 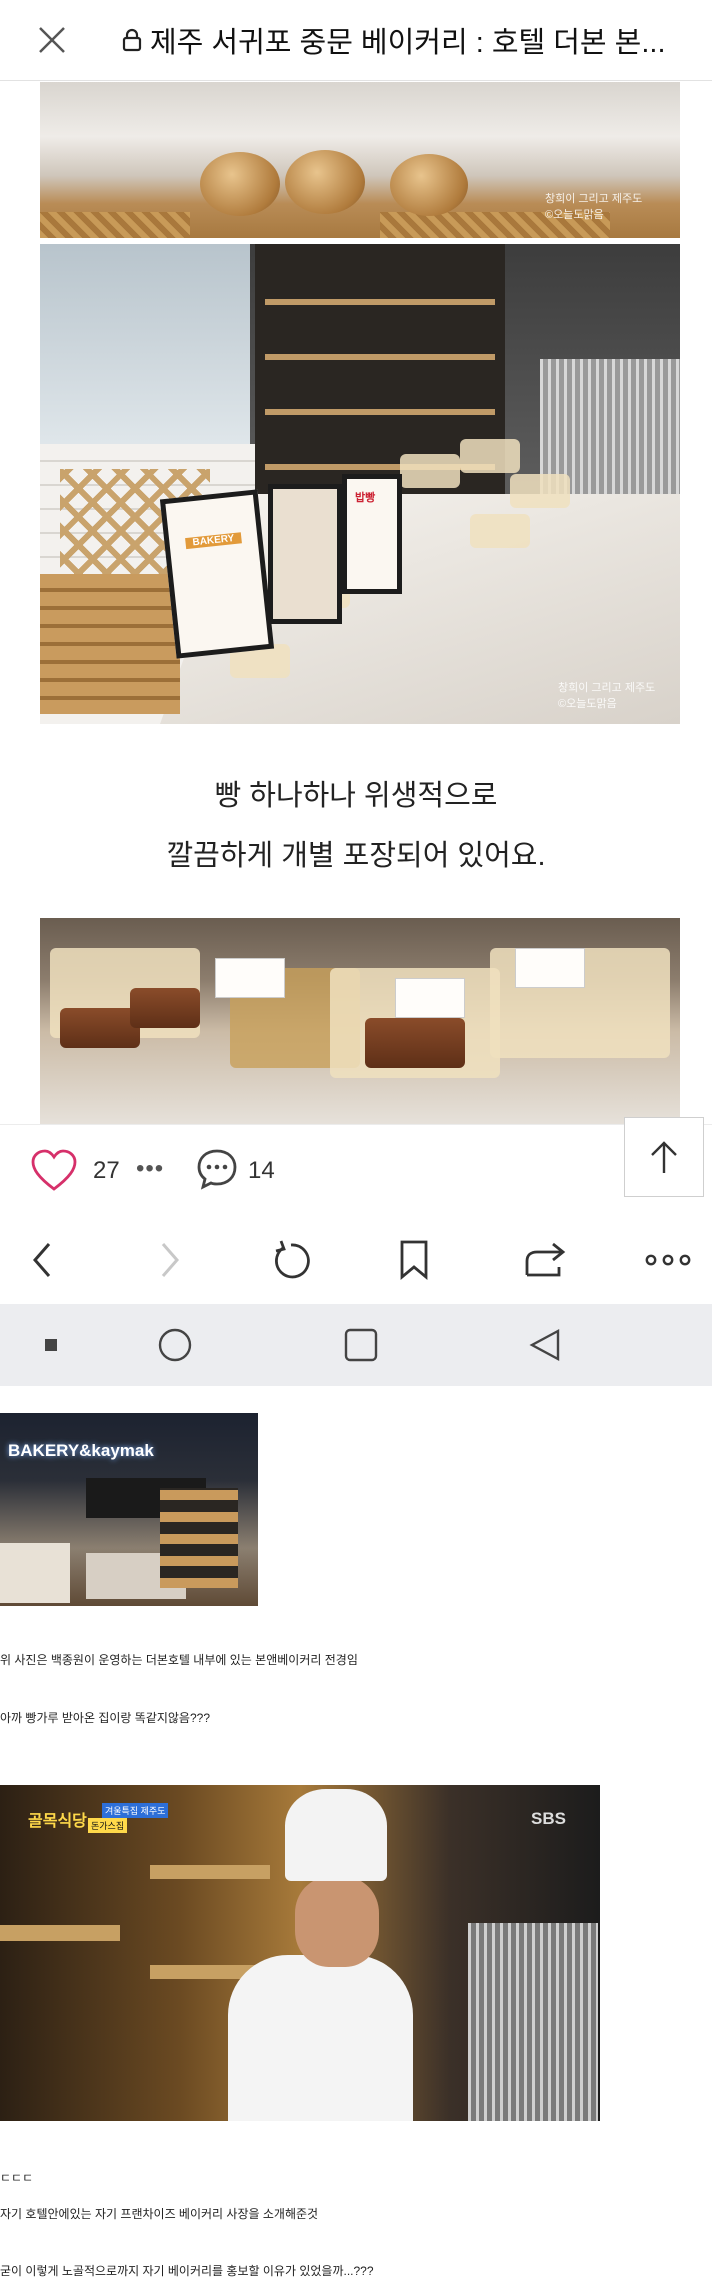 I want to click on chevron-right-icon, so click(x=170, y=1260).